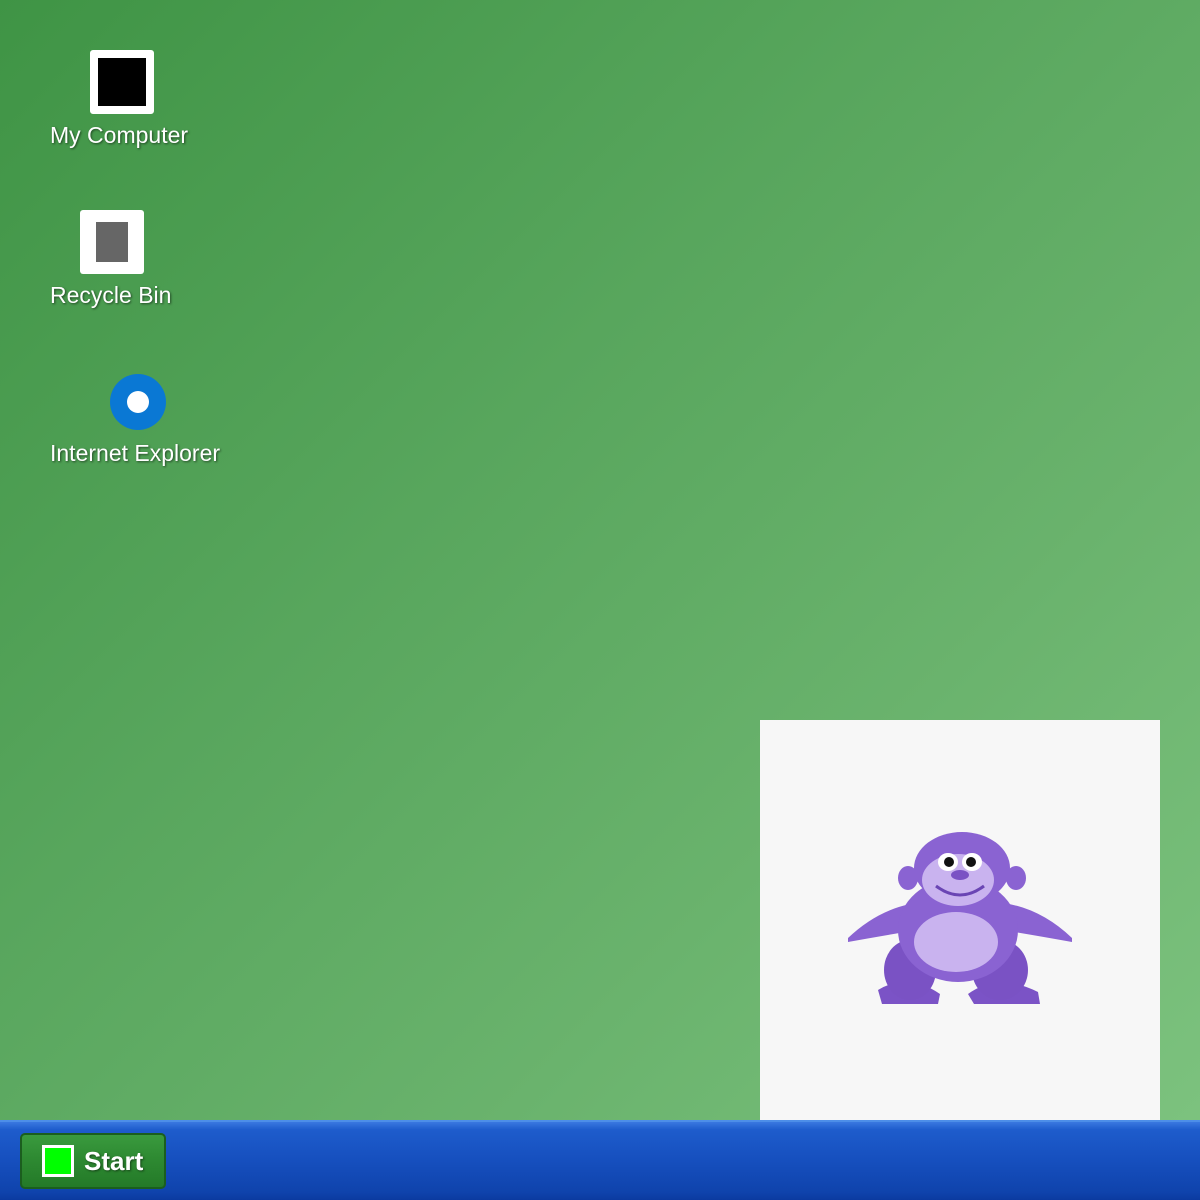  What do you see at coordinates (960, 875) in the screenshot?
I see `bonzi-nose` at bounding box center [960, 875].